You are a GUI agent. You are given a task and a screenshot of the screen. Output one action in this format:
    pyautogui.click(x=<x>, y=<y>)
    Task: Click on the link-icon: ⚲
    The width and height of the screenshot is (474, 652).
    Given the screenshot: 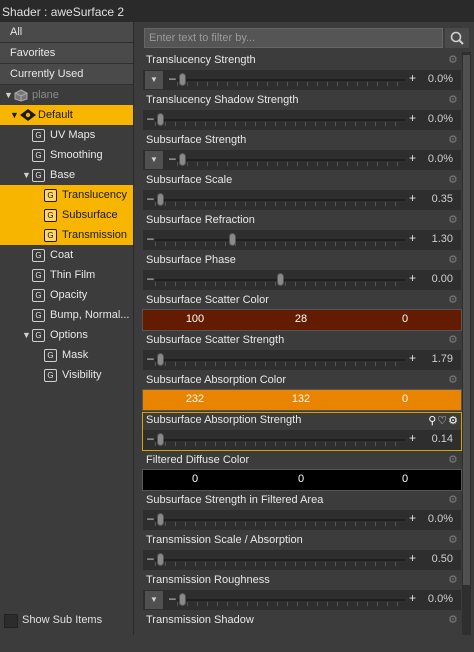 What is the action you would take?
    pyautogui.click(x=432, y=421)
    